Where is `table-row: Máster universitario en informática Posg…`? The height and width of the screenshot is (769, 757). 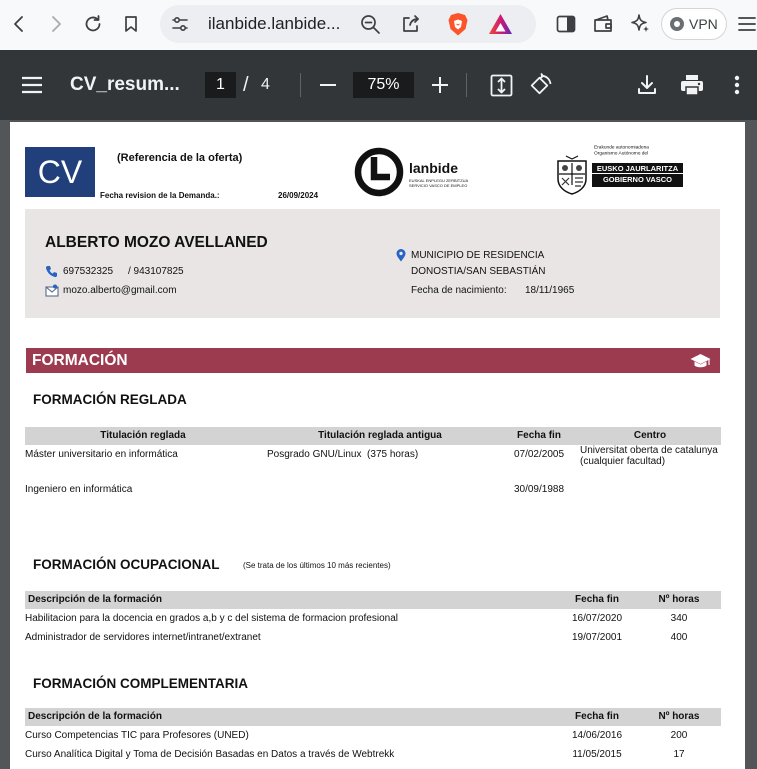
table-row: Máster universitario en informática Posg… is located at coordinates (377, 462).